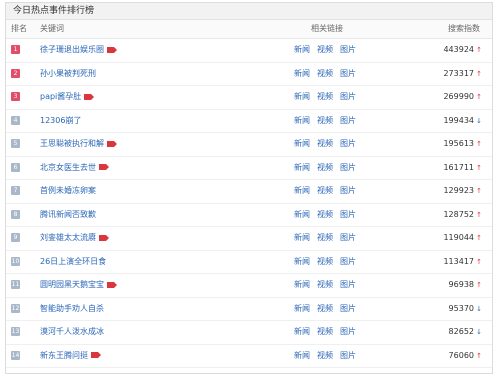  I want to click on search-index-value: 119044, so click(458, 237).